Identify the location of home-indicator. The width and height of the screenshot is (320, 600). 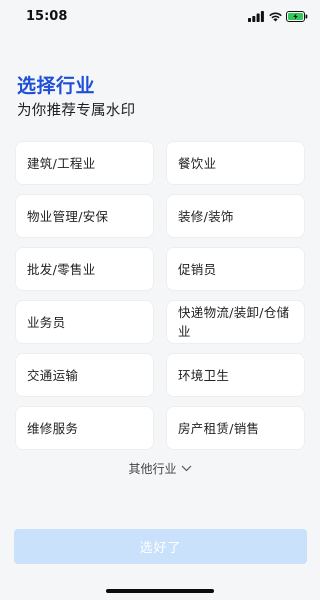
(160, 591).